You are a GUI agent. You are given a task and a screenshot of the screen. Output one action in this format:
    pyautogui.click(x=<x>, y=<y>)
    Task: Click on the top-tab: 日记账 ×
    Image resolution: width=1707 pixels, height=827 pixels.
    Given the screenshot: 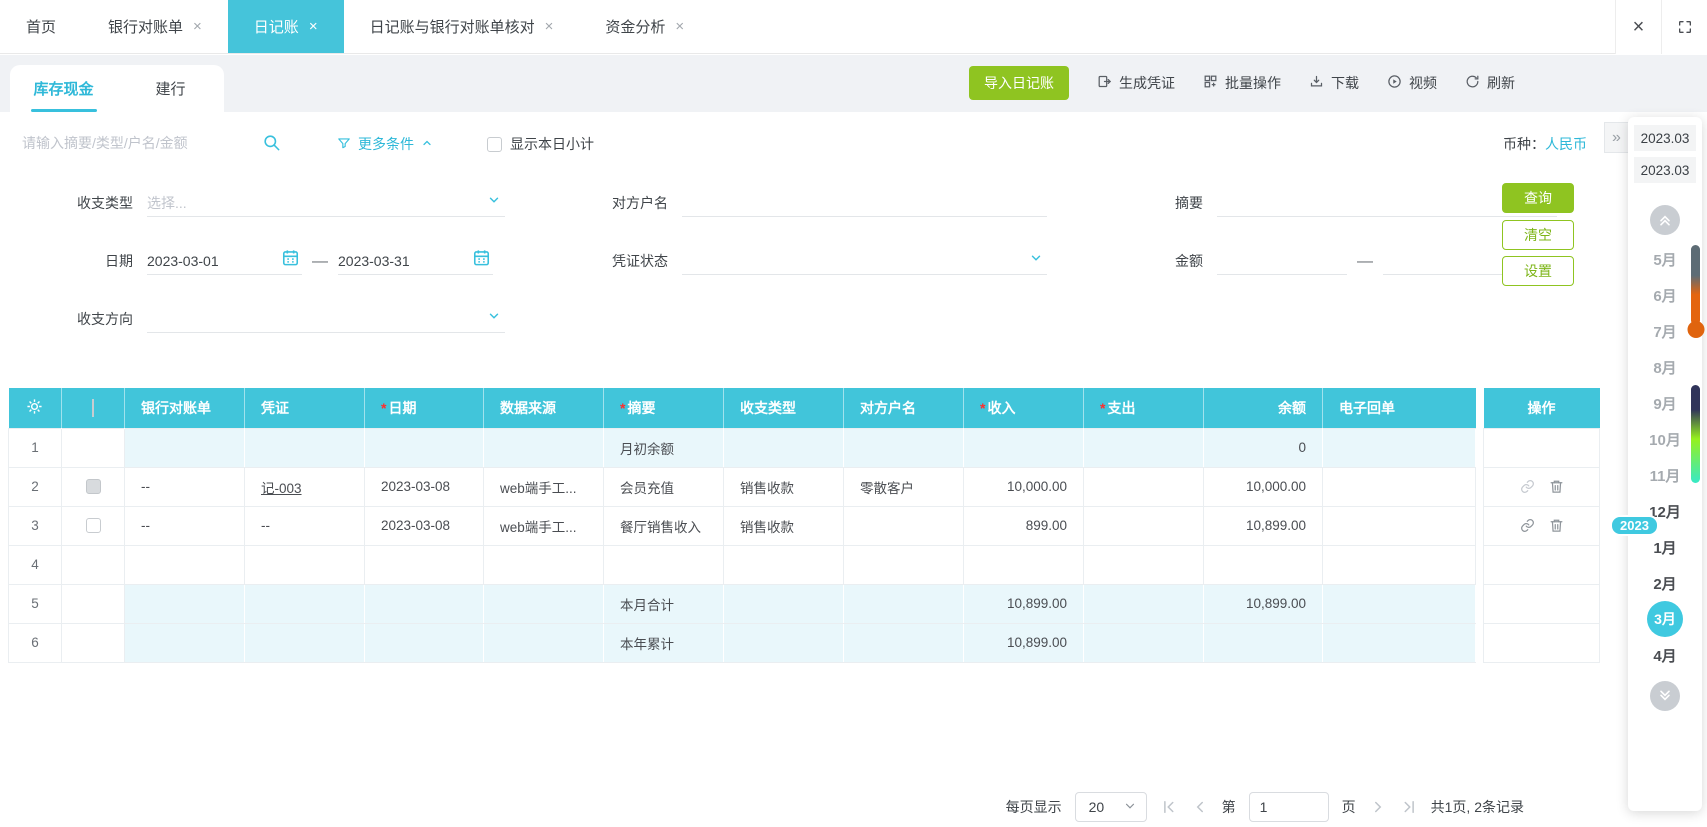 What is the action you would take?
    pyautogui.click(x=285, y=26)
    